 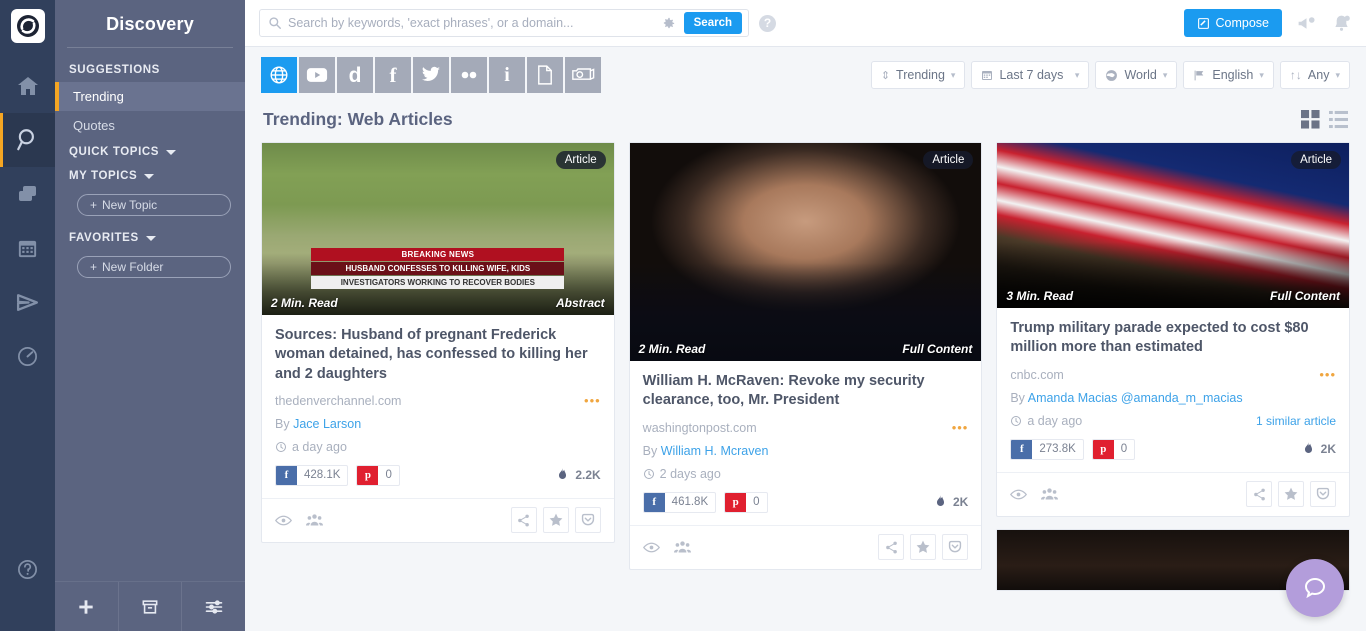 What do you see at coordinates (1324, 119) in the screenshot?
I see `view-toggle` at bounding box center [1324, 119].